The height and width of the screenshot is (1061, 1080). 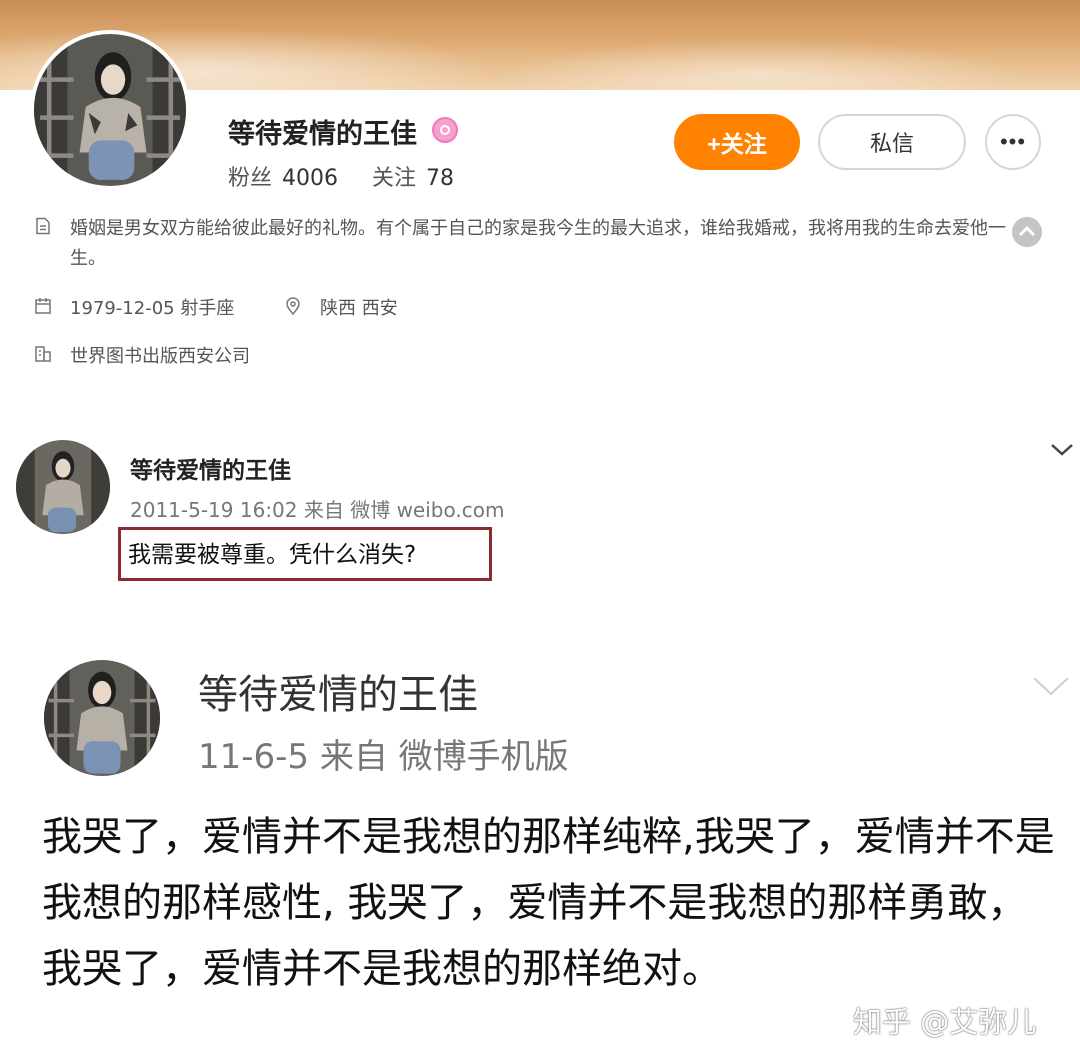 I want to click on post2-avatar, so click(x=102, y=718).